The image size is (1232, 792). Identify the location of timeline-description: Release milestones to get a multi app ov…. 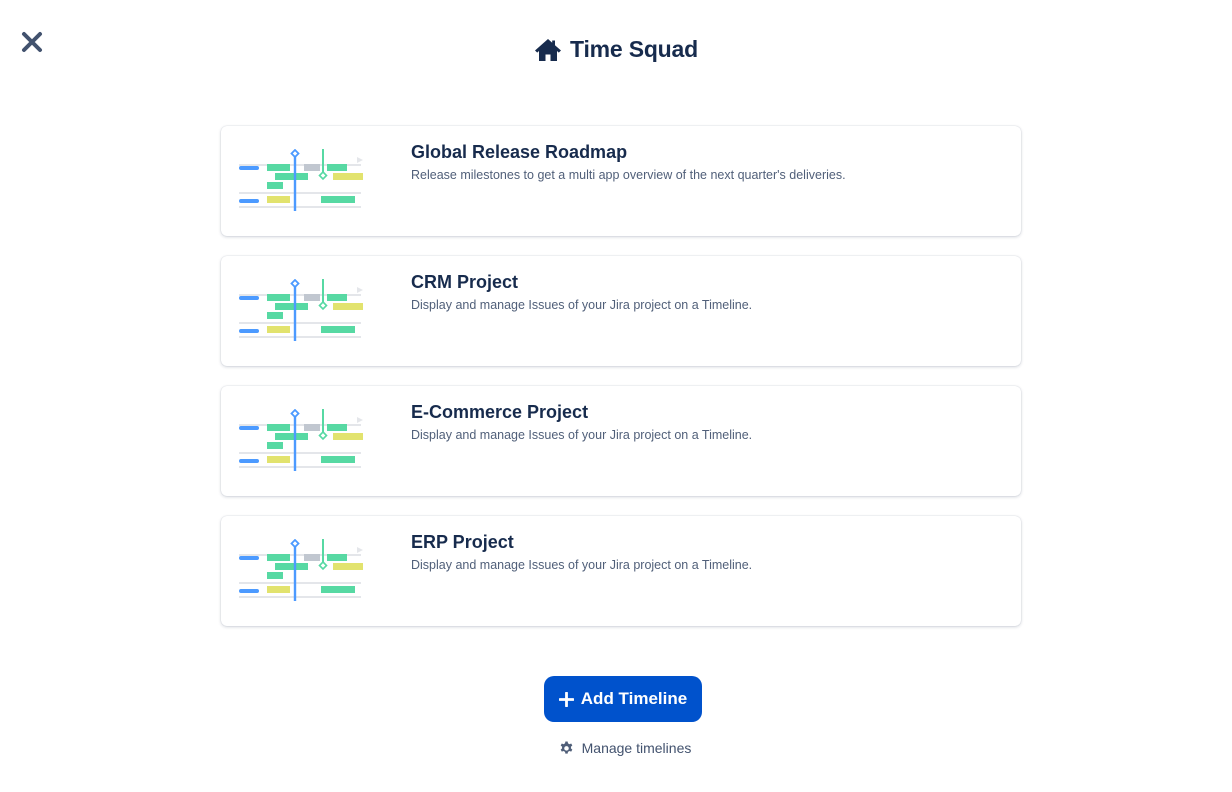
(628, 175).